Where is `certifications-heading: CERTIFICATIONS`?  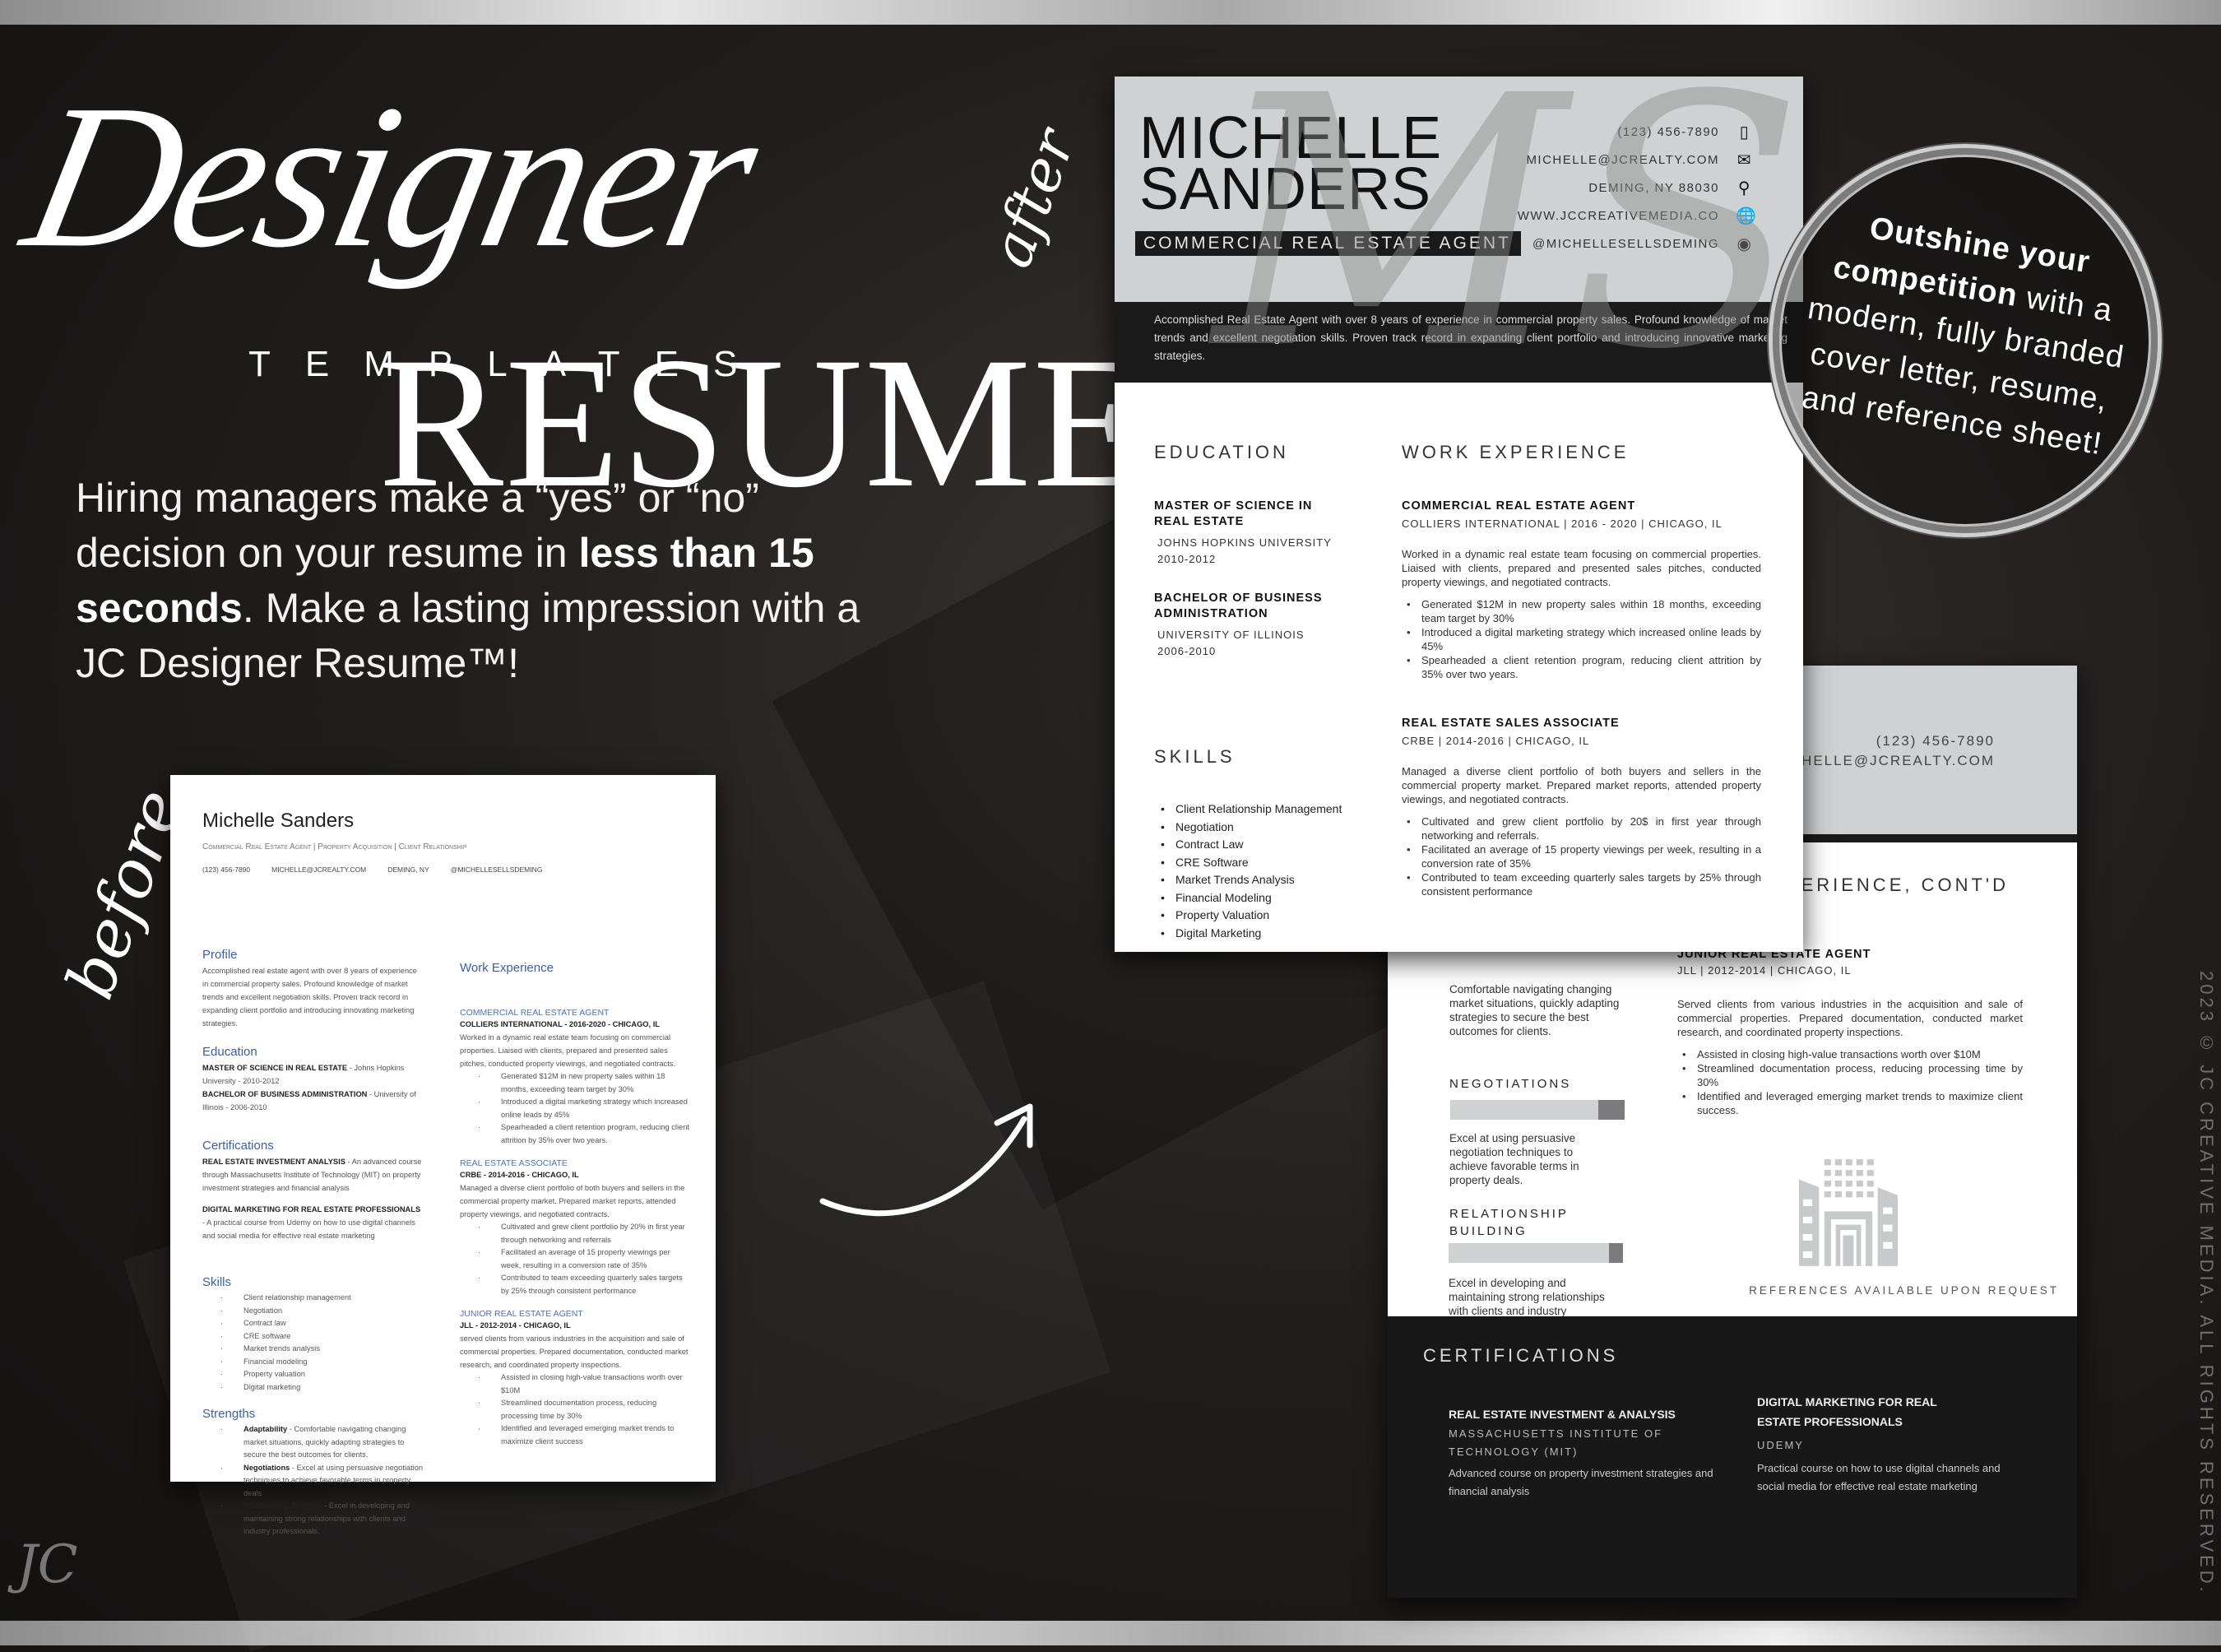
certifications-heading: CERTIFICATIONS is located at coordinates (1521, 1355).